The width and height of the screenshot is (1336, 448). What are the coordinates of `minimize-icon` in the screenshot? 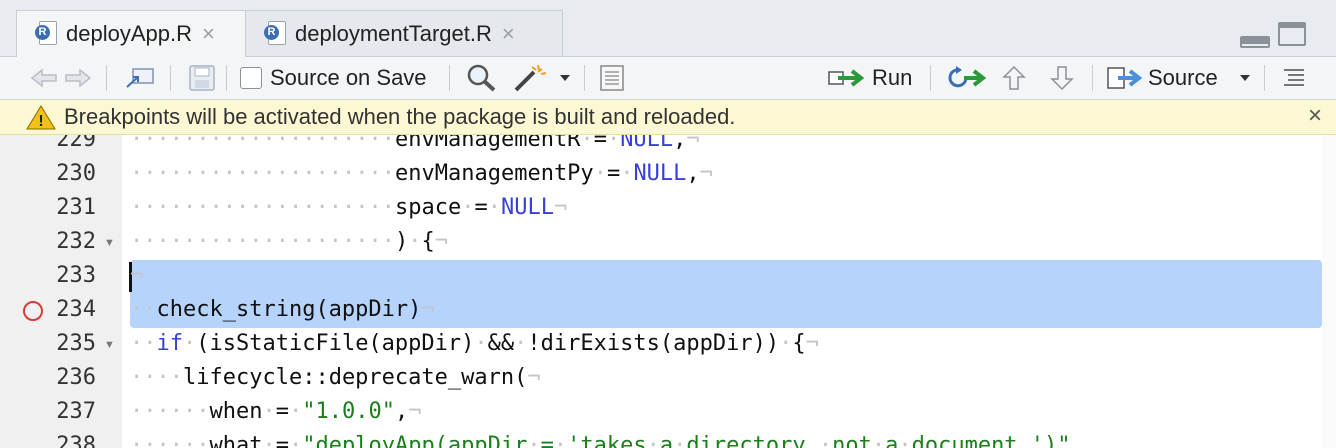 It's located at (1255, 42).